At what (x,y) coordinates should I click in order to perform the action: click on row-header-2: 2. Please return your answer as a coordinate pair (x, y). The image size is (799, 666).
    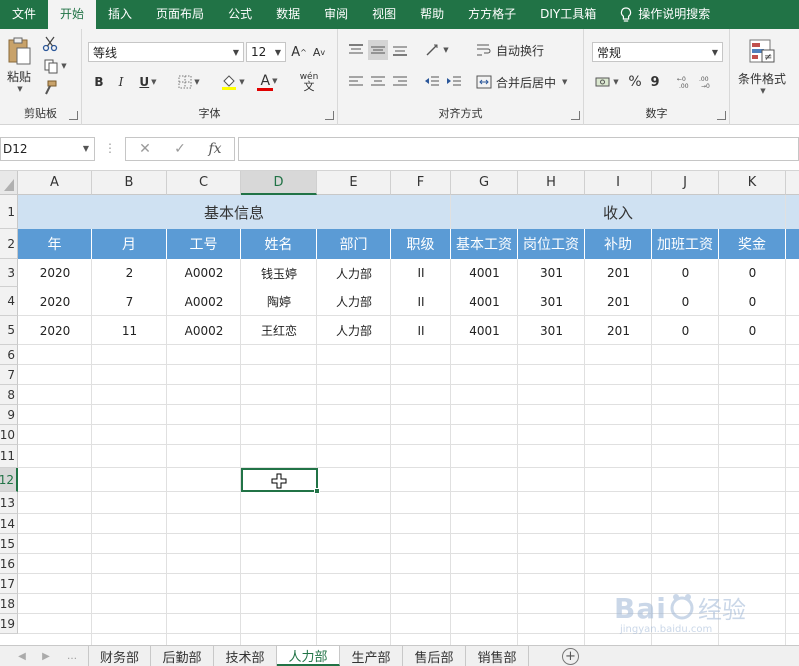
    Looking at the image, I should click on (9, 244).